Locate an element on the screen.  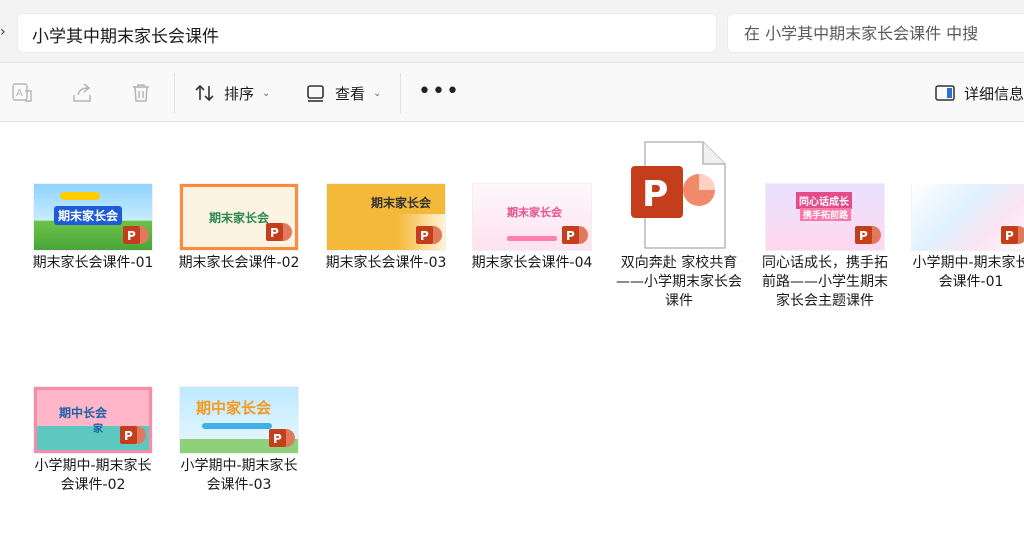
file-name: 期末家长会课件-01 is located at coordinates (93, 263).